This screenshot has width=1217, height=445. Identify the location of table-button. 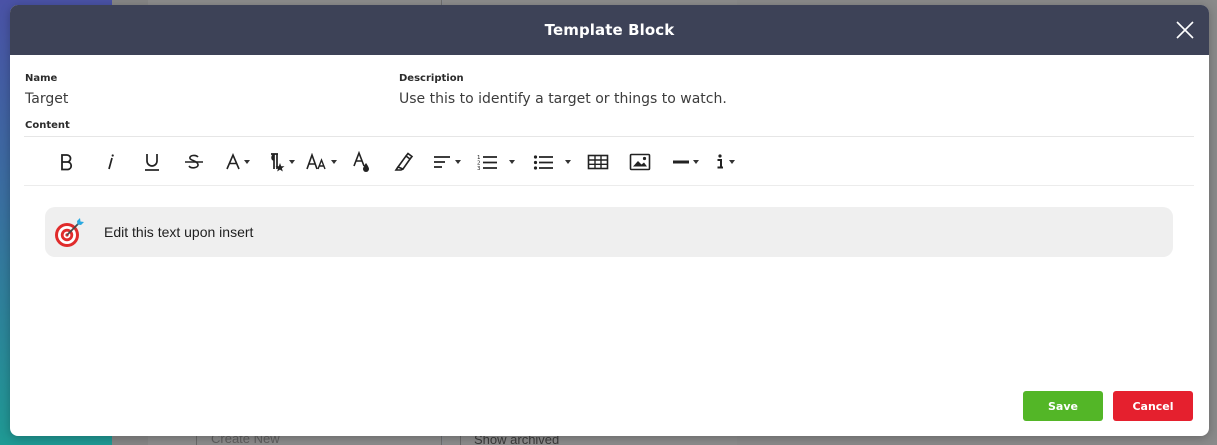
(598, 162).